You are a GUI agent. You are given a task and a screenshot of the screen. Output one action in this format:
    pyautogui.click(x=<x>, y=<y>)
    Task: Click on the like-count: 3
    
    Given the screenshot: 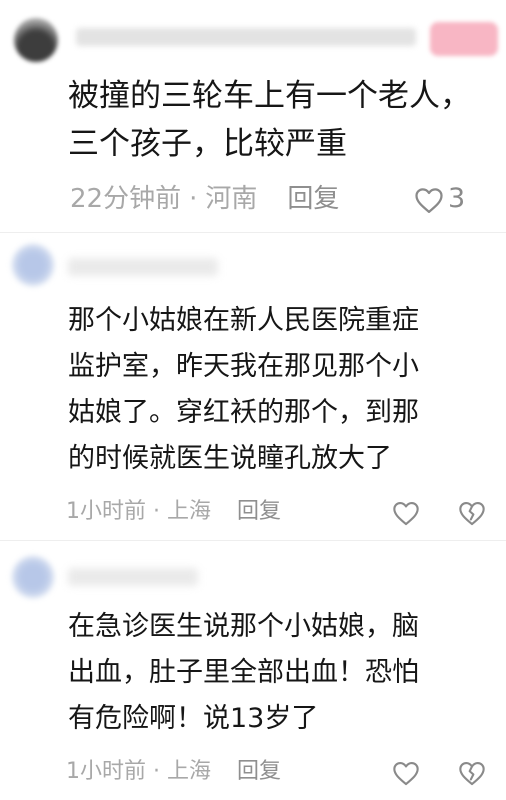 What is the action you would take?
    pyautogui.click(x=457, y=198)
    